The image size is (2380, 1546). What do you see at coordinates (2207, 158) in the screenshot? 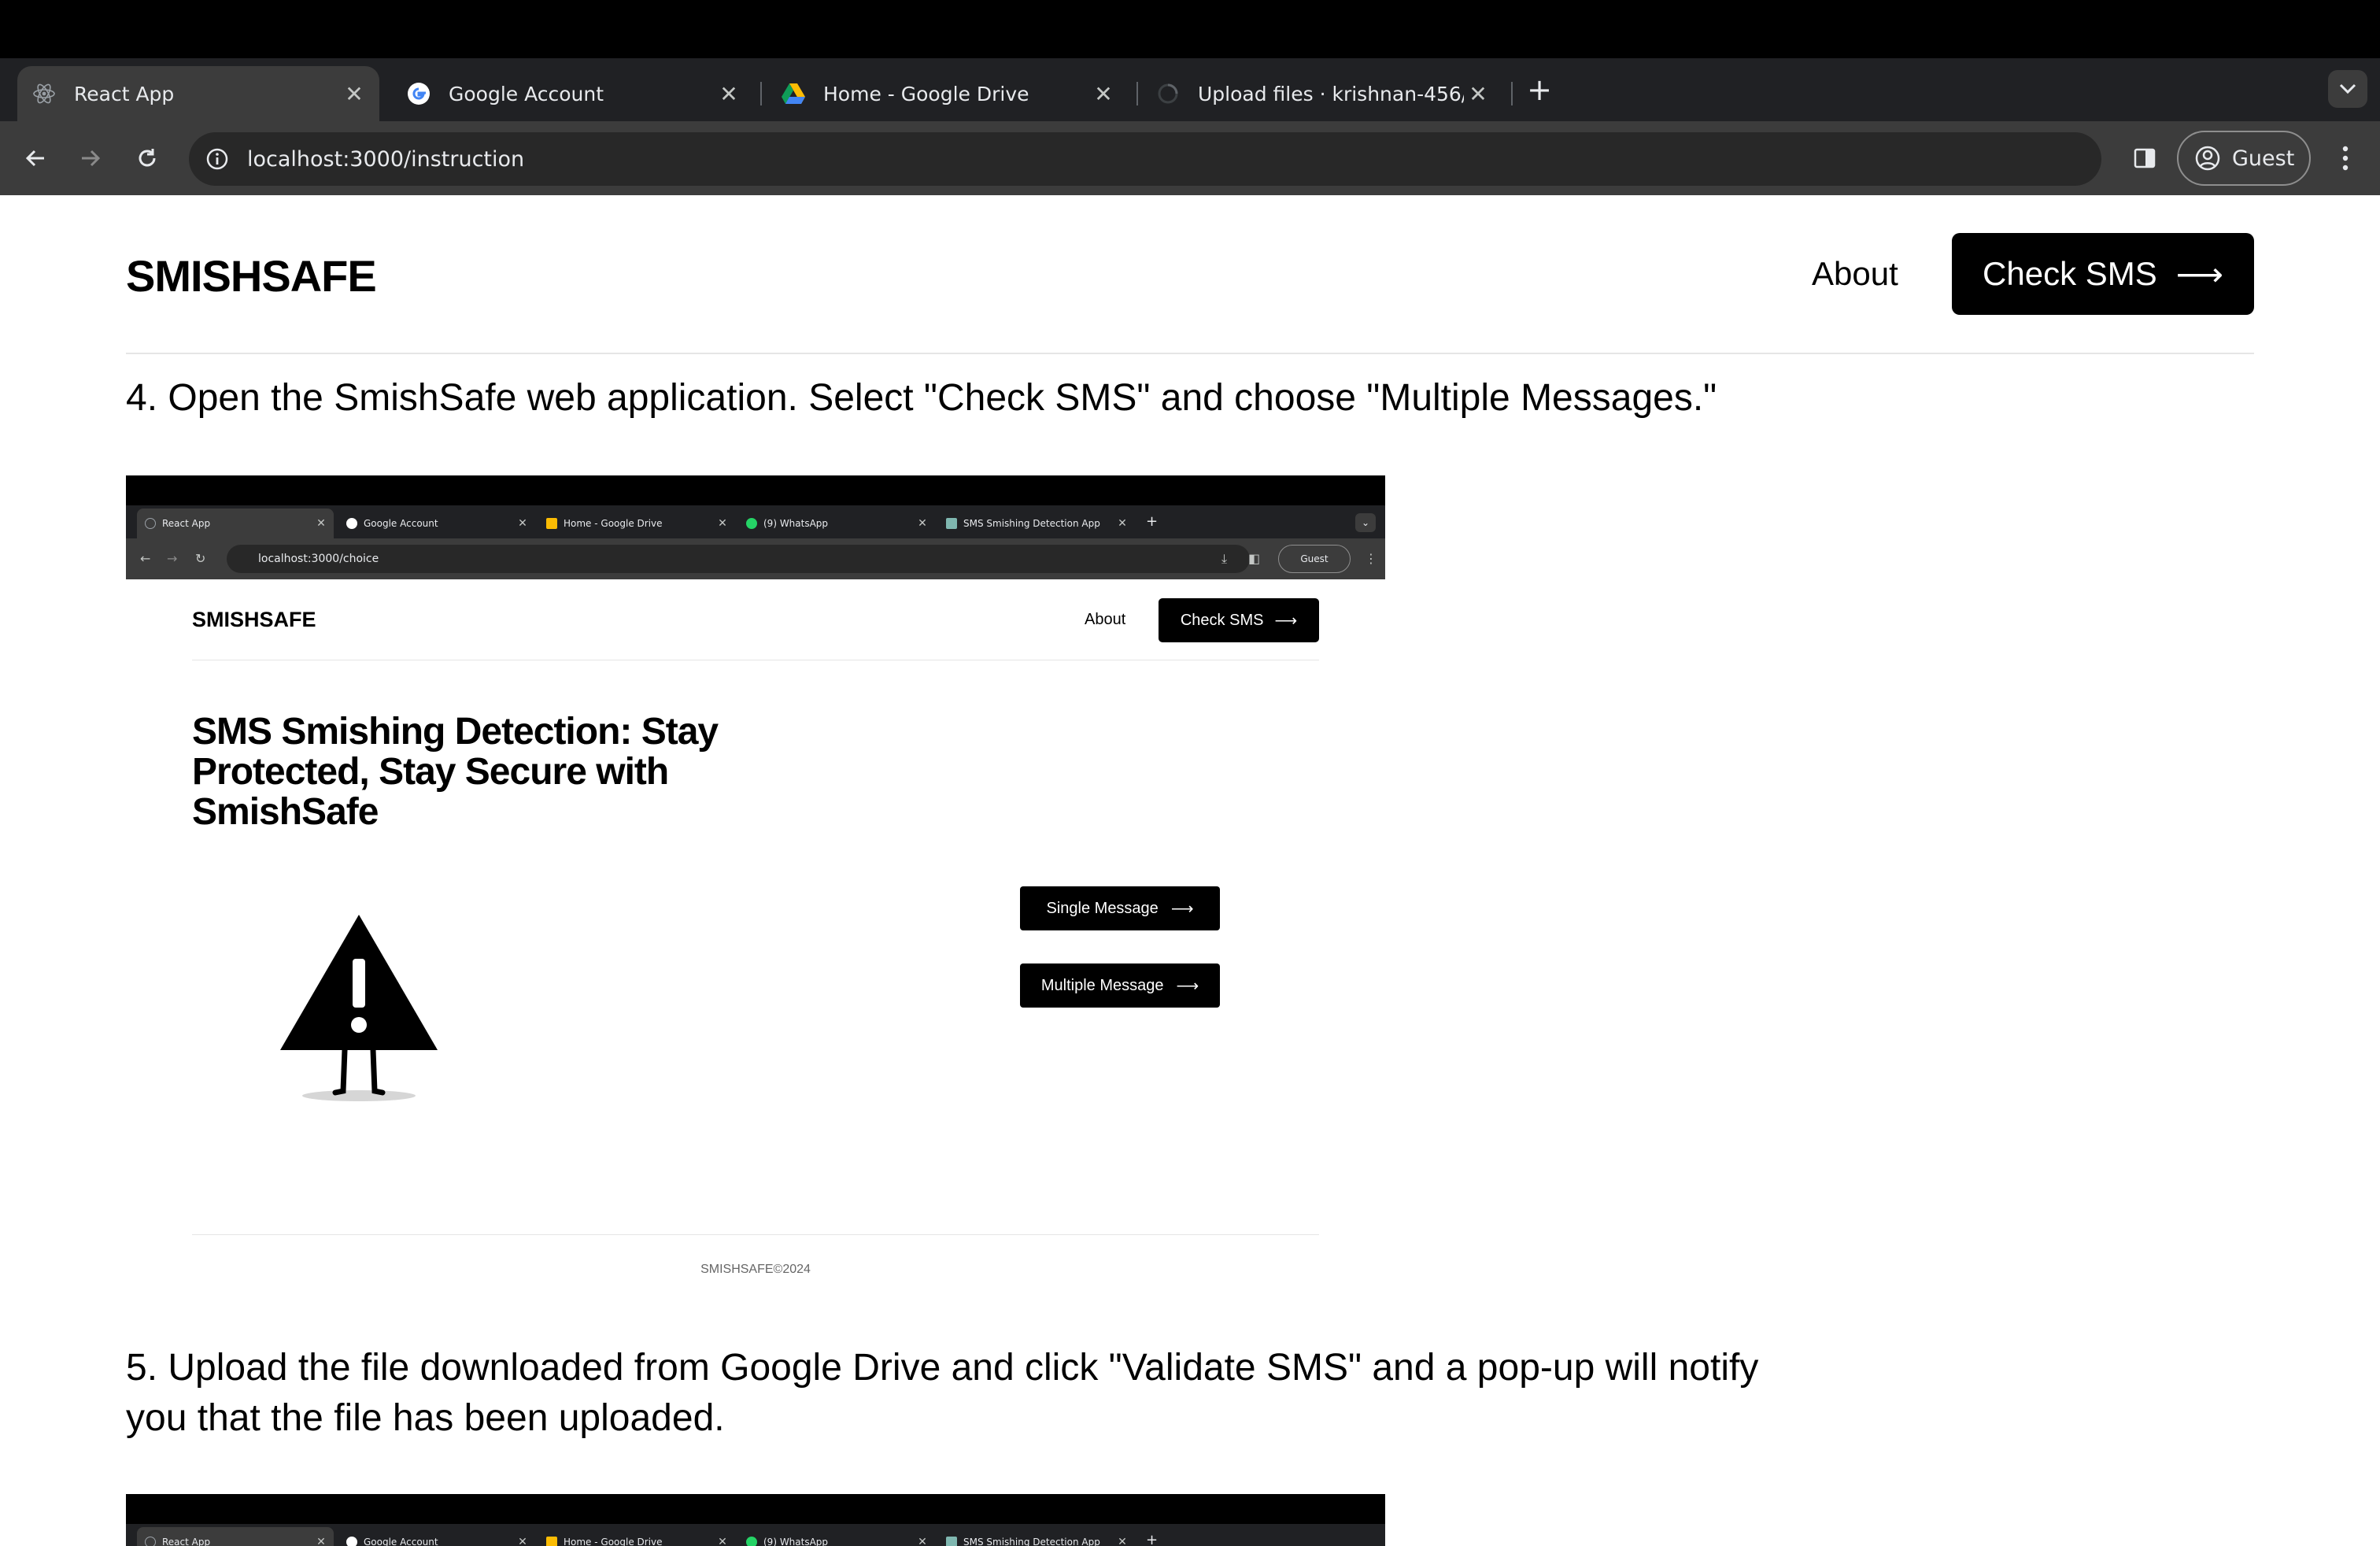
I see `guest-avatar-icon` at bounding box center [2207, 158].